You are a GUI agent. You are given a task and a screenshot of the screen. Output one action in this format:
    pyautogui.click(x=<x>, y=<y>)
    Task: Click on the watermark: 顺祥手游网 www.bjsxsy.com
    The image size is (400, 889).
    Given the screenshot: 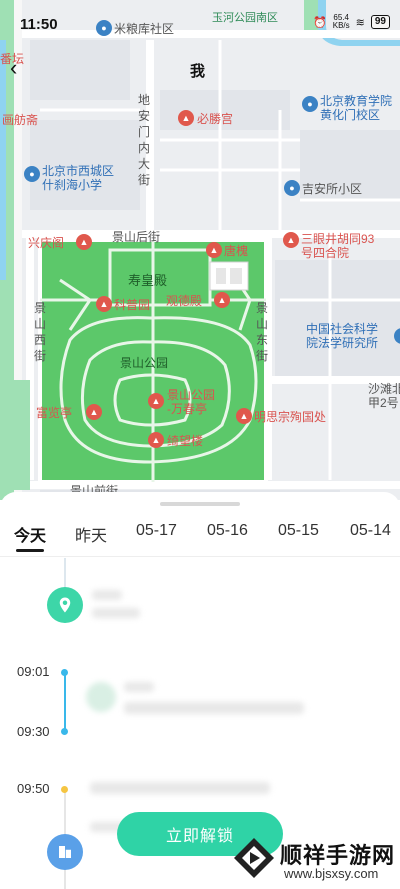 What is the action you would take?
    pyautogui.click(x=316, y=860)
    